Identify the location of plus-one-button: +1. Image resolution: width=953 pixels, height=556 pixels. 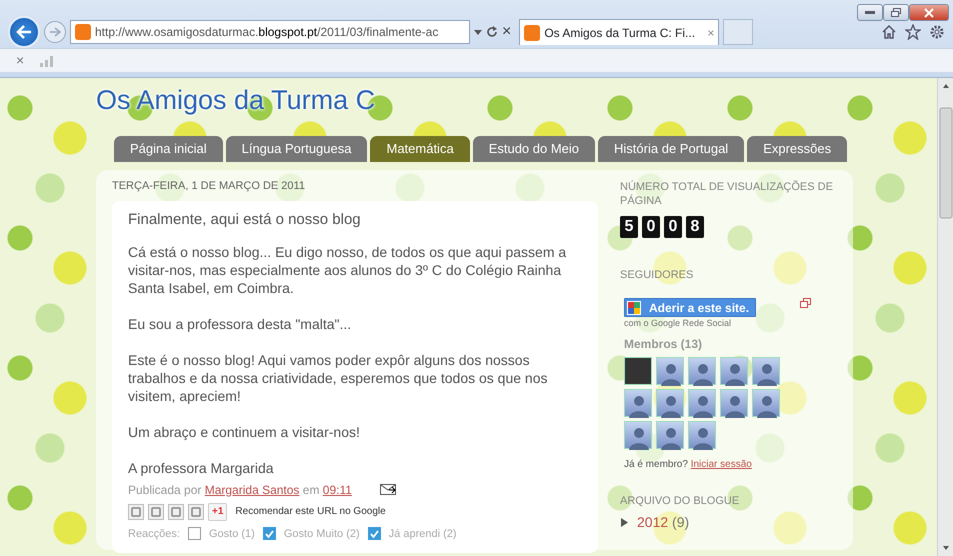
(218, 511).